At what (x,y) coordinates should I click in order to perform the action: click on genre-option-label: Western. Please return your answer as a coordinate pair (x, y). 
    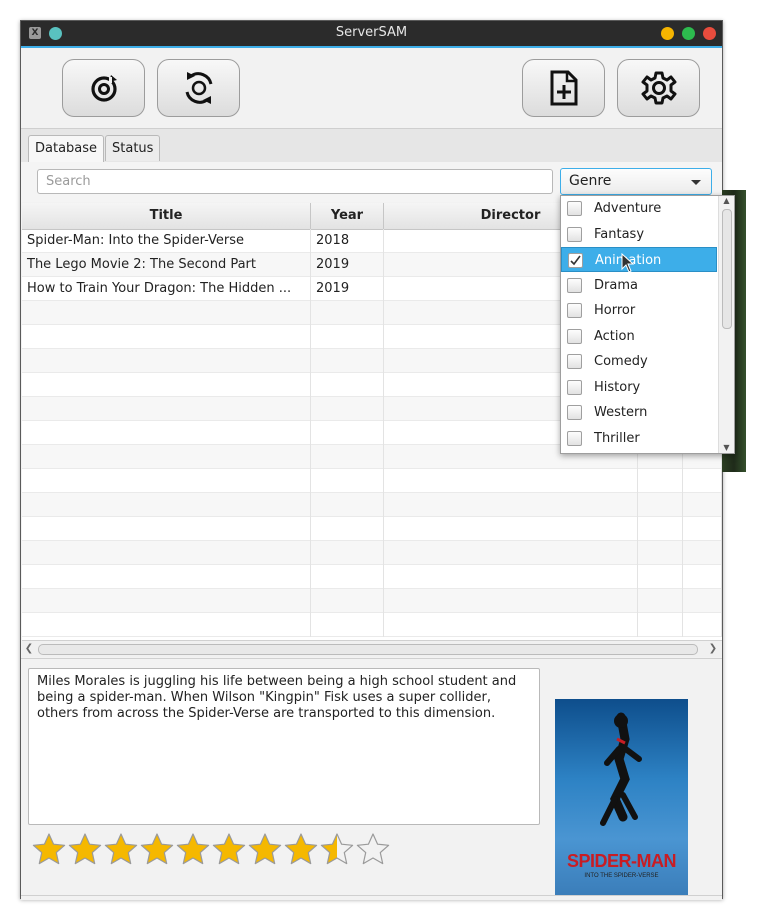
    Looking at the image, I should click on (621, 412).